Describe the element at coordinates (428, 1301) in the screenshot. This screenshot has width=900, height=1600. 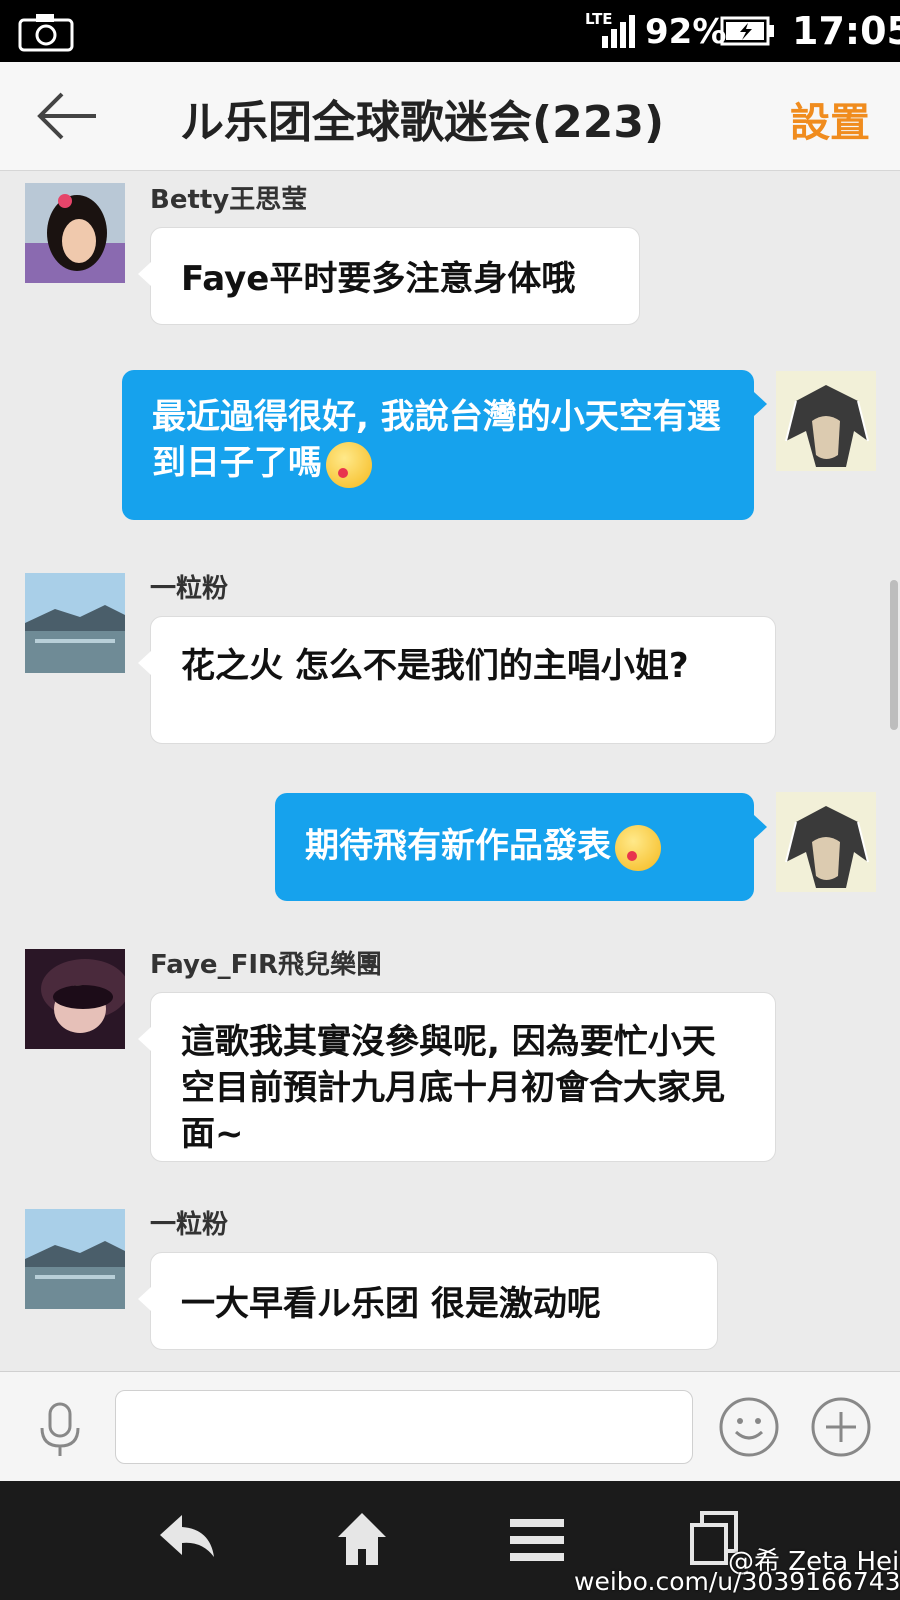
I see `message-bubble: 一大早看ル乐团 很是激动呢` at that location.